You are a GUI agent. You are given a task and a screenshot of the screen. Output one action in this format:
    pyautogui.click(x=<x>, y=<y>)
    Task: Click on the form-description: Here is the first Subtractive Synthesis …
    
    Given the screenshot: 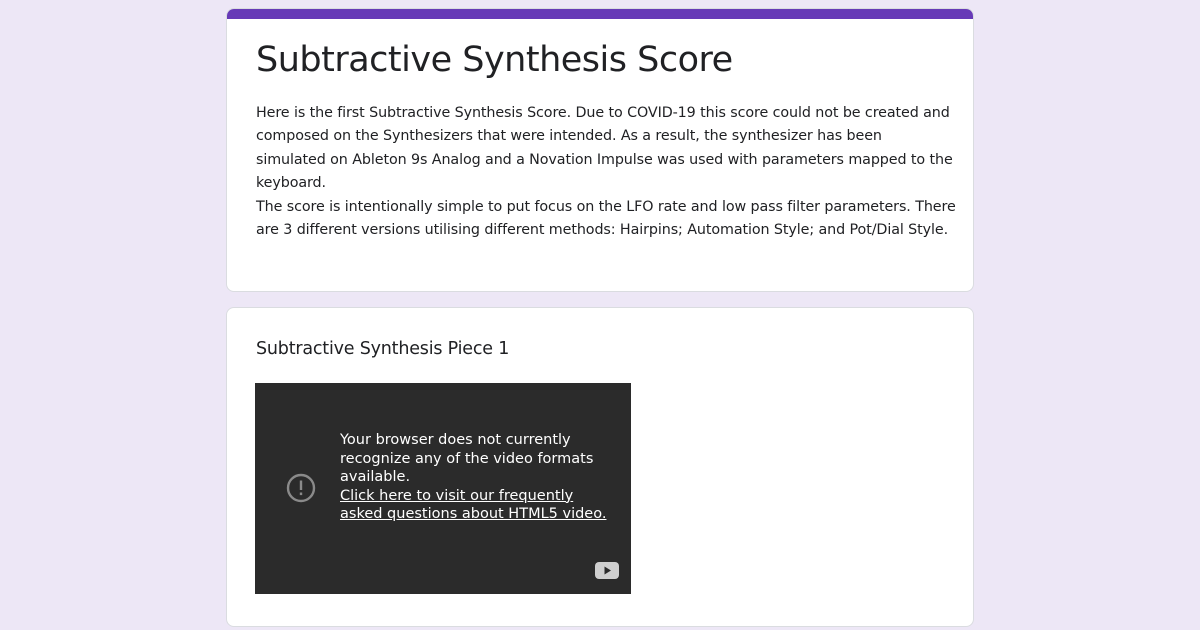 What is the action you would take?
    pyautogui.click(x=606, y=172)
    